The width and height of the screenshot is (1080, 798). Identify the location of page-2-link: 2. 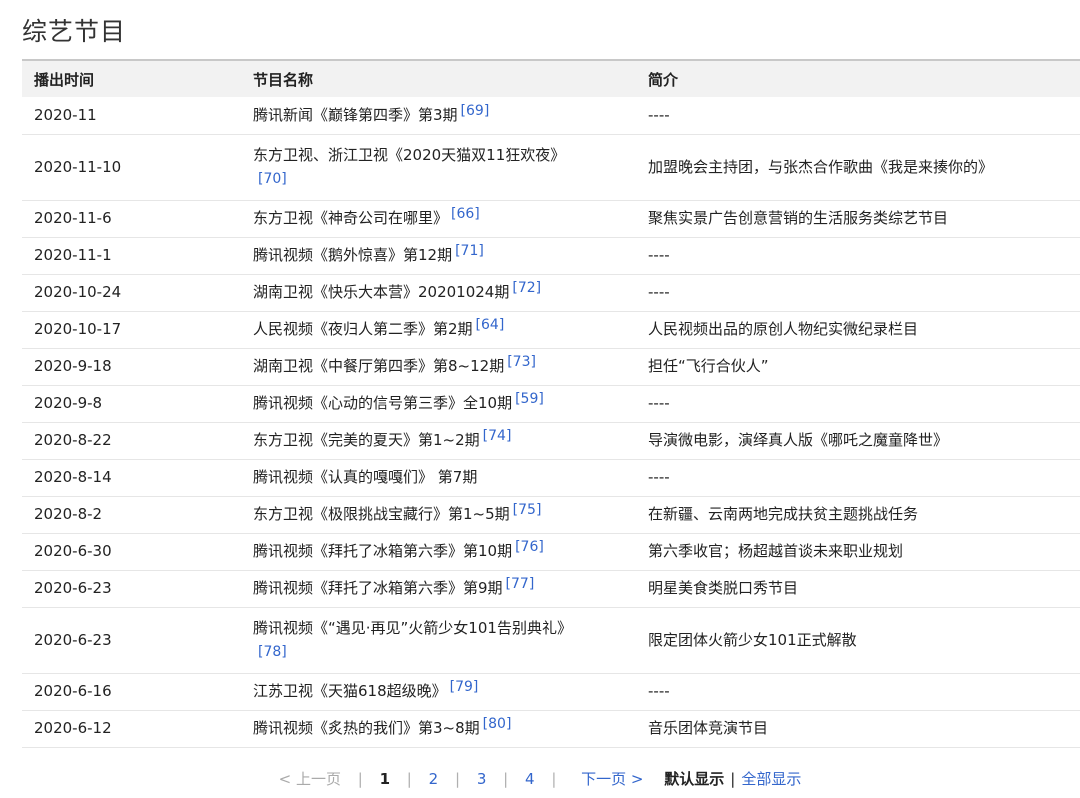
(434, 779).